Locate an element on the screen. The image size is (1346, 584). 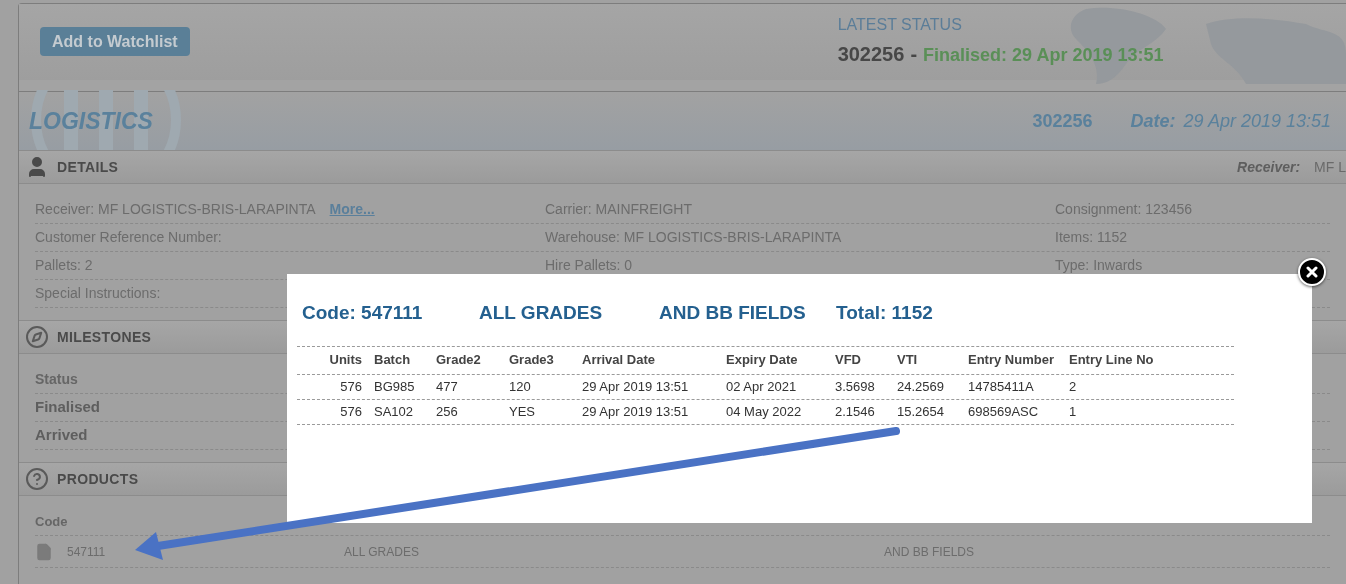
table-header: Entry Line No is located at coordinates (1112, 360).